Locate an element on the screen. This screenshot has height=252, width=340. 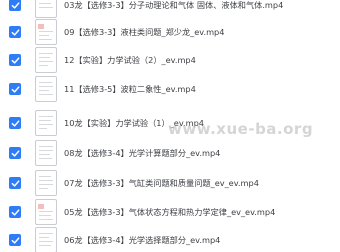
file-row: 06龙【选修3-4】光学选择题部分_ev.mp4 is located at coordinates (170, 238).